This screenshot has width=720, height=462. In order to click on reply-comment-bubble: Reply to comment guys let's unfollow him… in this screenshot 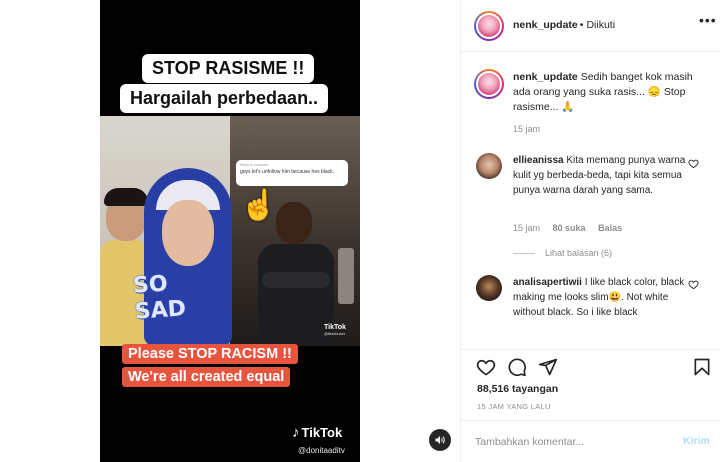, I will do `click(292, 173)`.